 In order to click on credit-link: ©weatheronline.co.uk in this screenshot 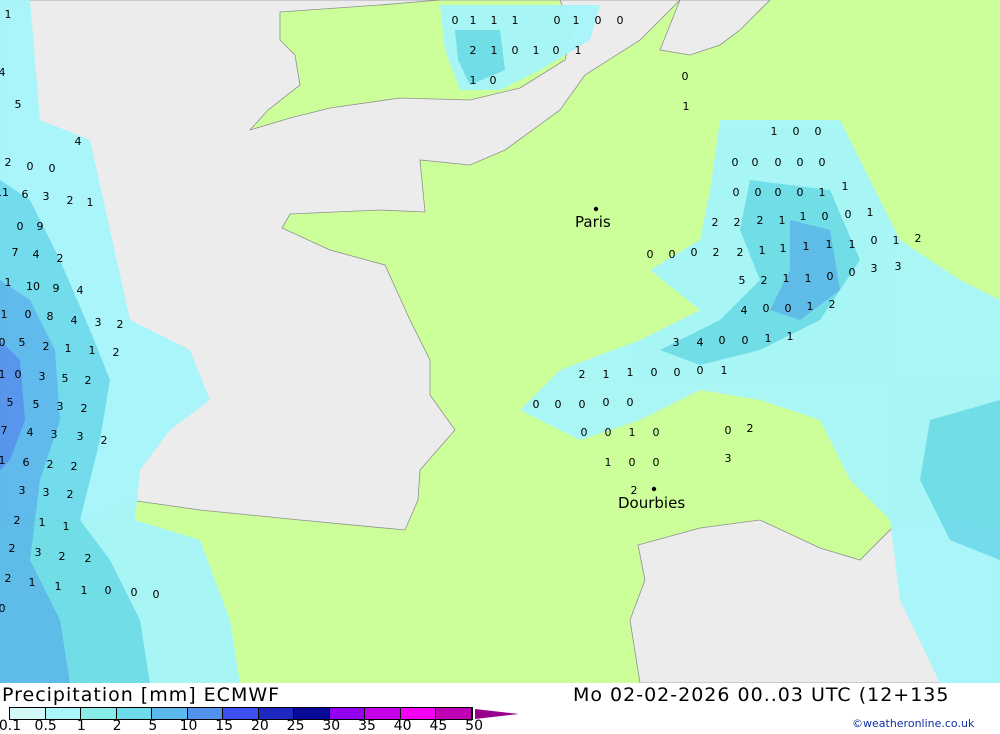, I will do `click(913, 723)`.